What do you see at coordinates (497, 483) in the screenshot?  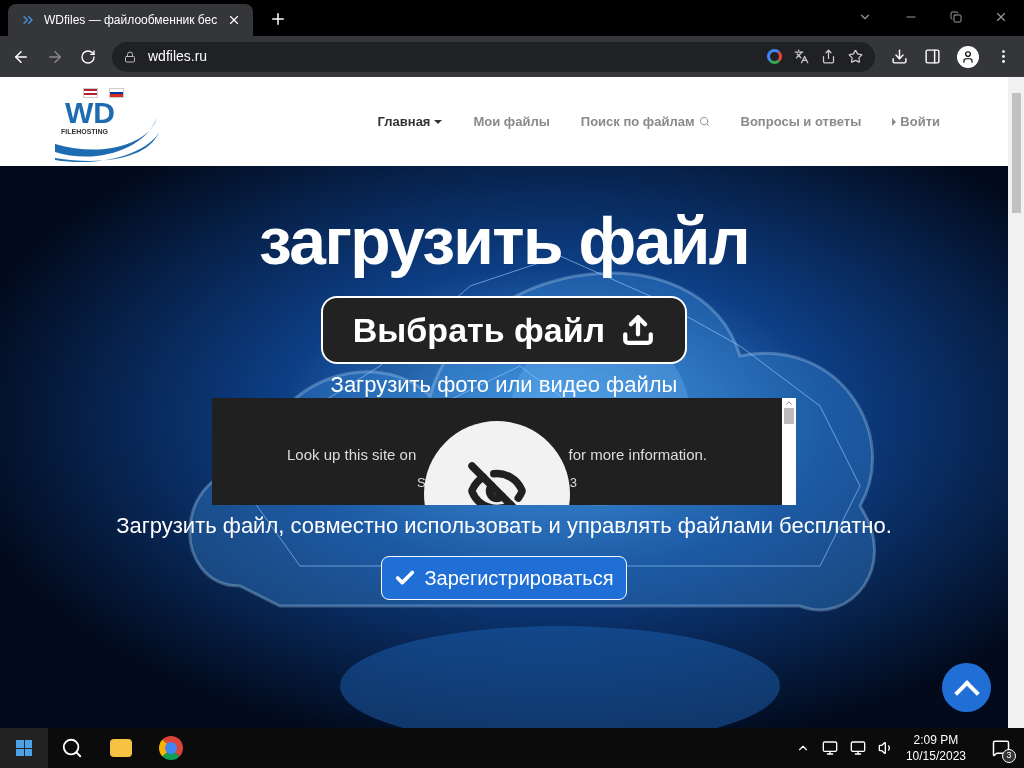 I see `hidden-eye-icon` at bounding box center [497, 483].